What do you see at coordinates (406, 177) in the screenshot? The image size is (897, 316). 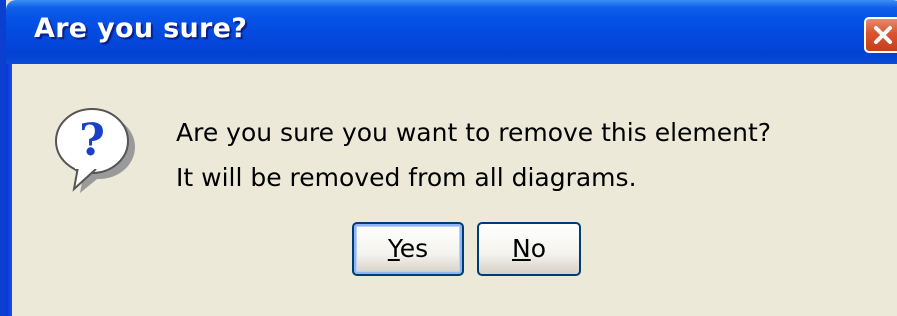 I see `message-line-2: It will be removed from all diagrams.` at bounding box center [406, 177].